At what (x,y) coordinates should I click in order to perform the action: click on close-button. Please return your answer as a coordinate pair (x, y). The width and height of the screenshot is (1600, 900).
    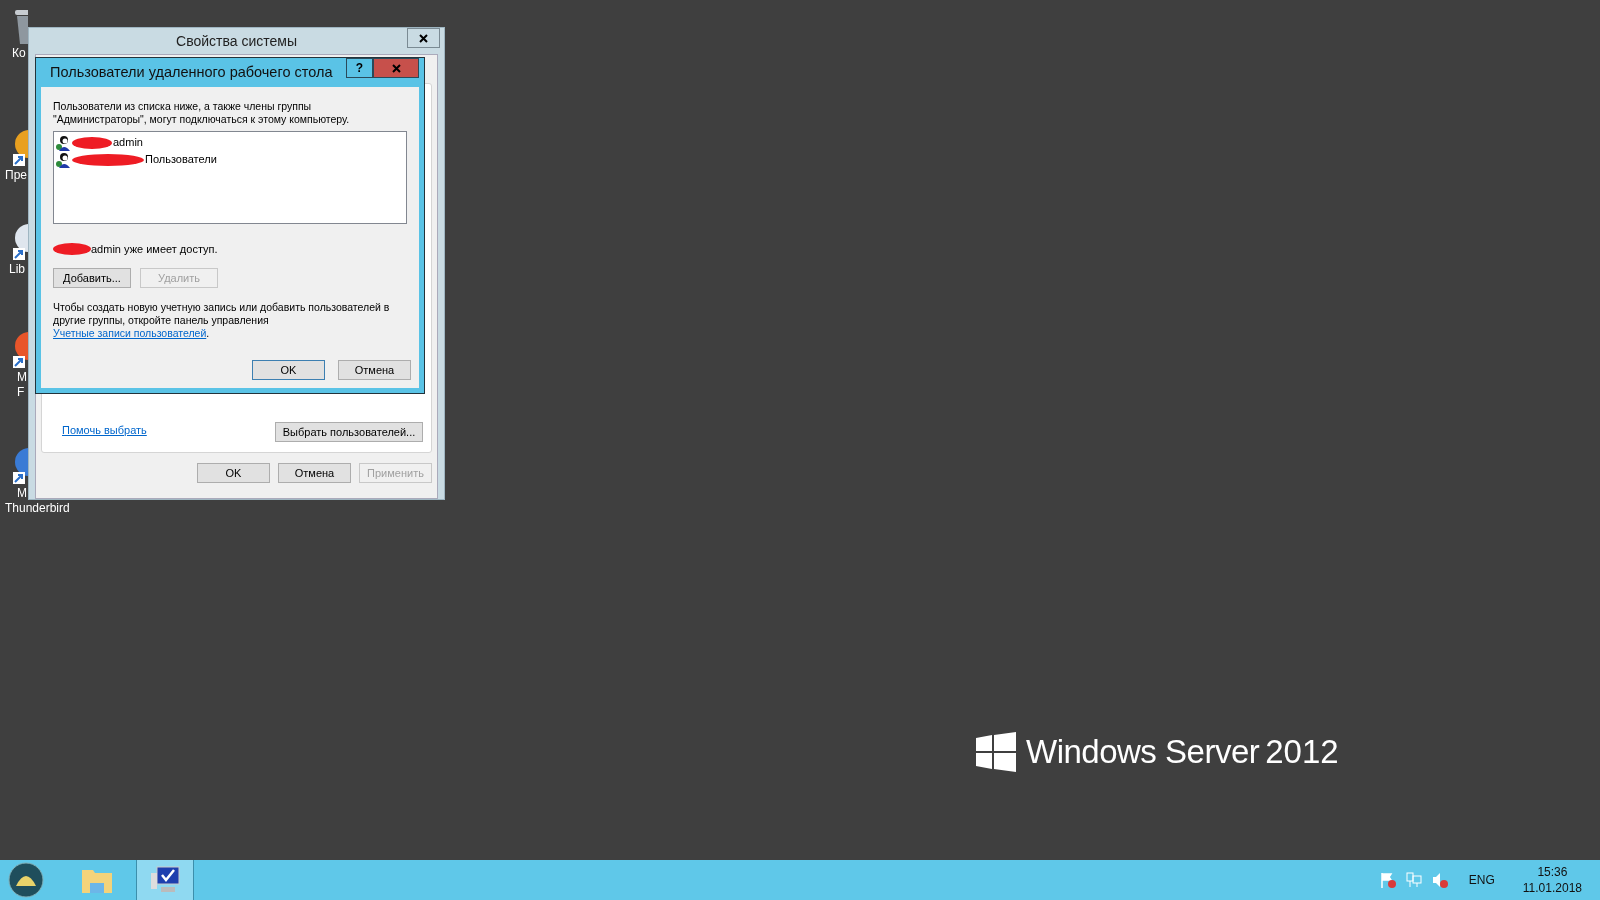
    Looking at the image, I should click on (423, 38).